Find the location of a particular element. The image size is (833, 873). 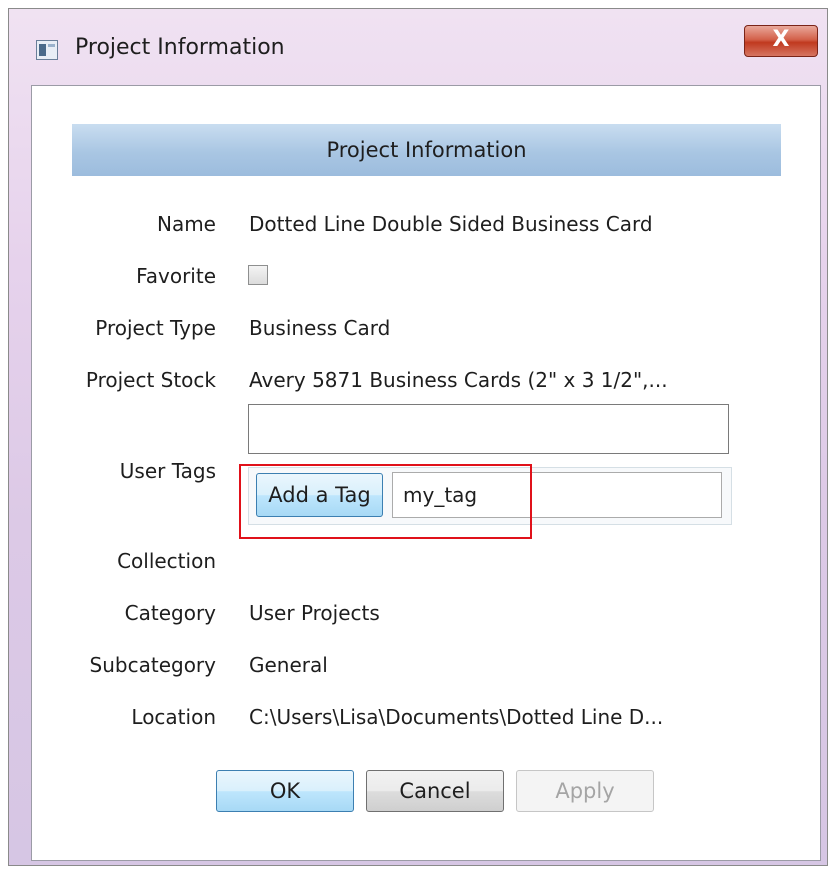

cancel-button: Cancel is located at coordinates (435, 791).